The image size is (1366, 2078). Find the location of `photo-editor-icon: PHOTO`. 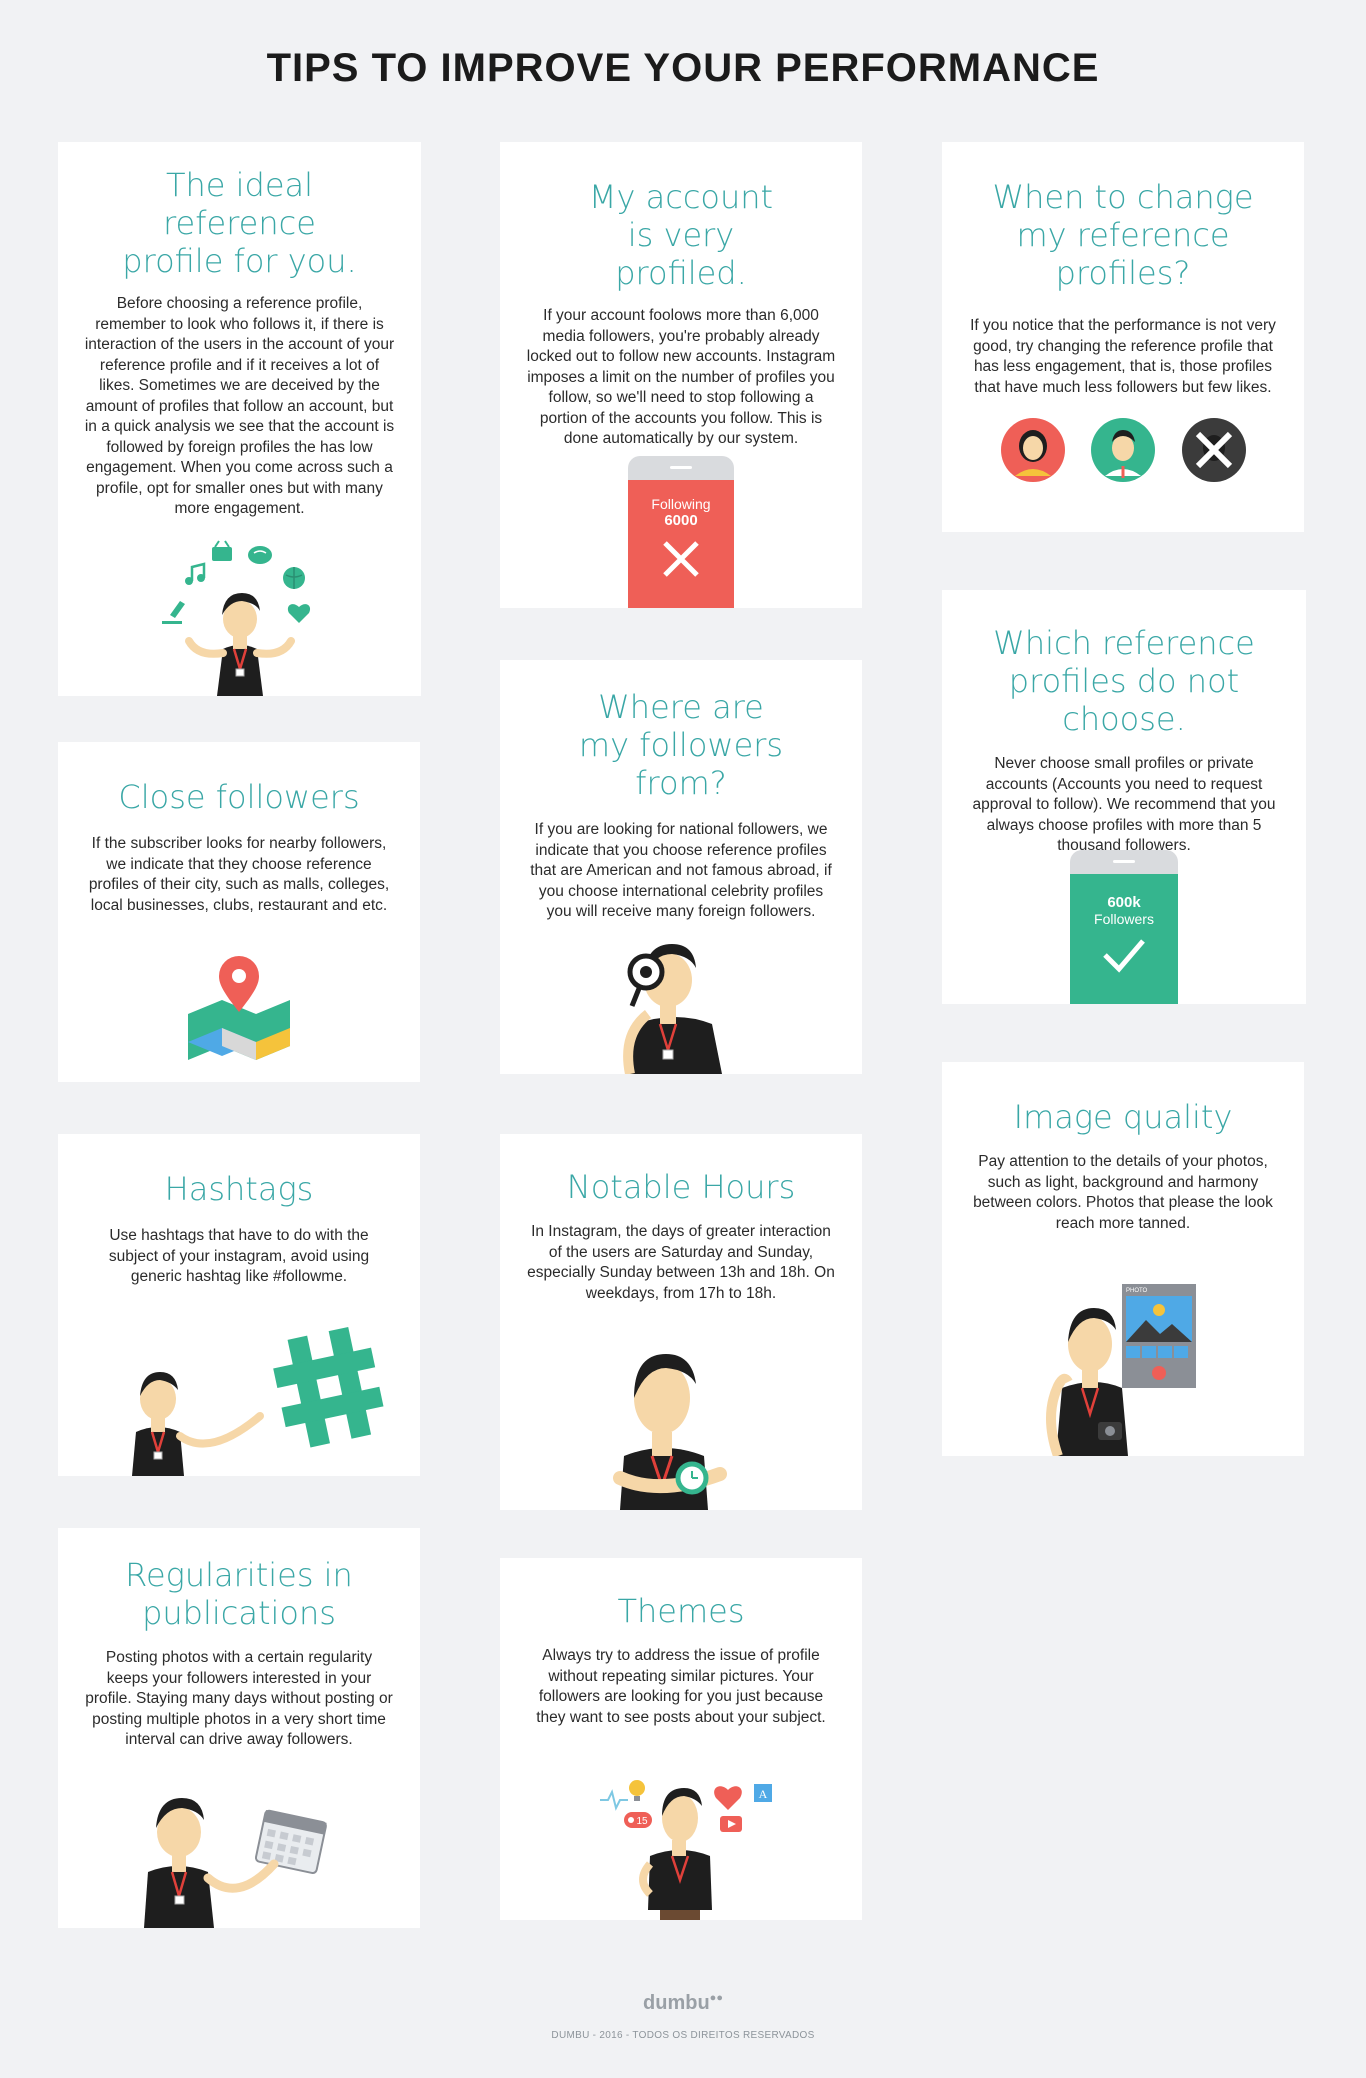

photo-editor-icon: PHOTO is located at coordinates (1159, 1336).